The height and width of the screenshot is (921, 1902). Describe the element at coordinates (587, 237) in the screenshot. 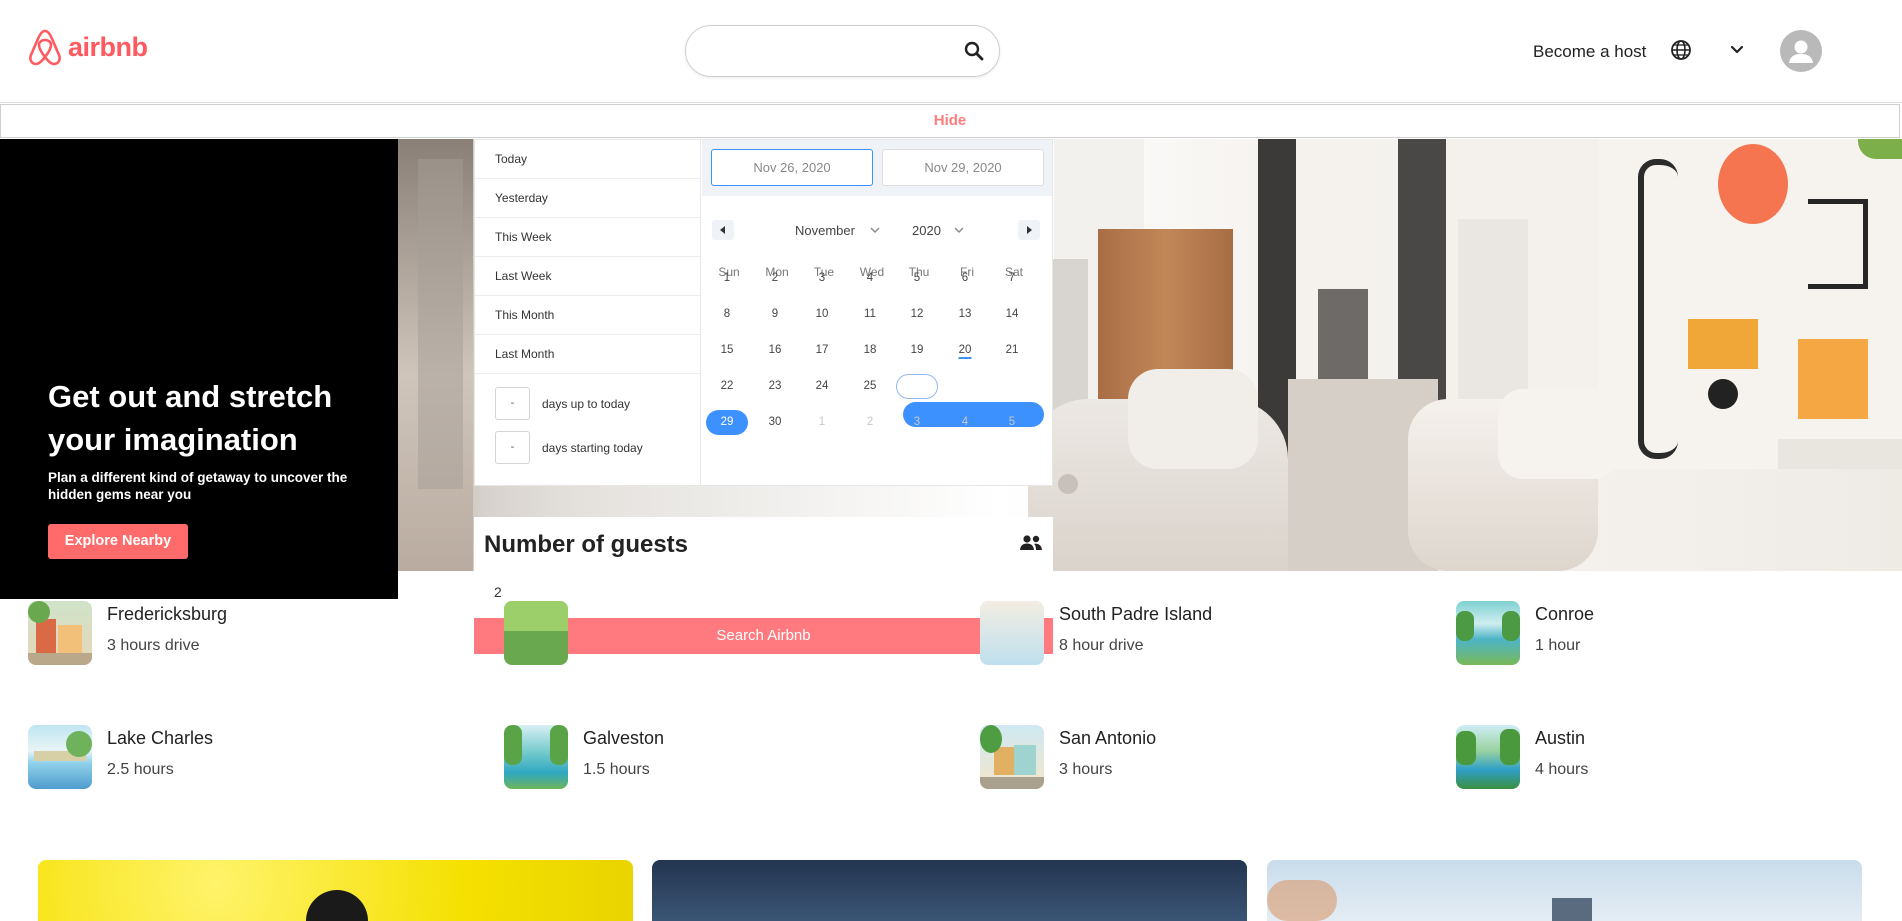

I see `range-this-week: This Week` at that location.